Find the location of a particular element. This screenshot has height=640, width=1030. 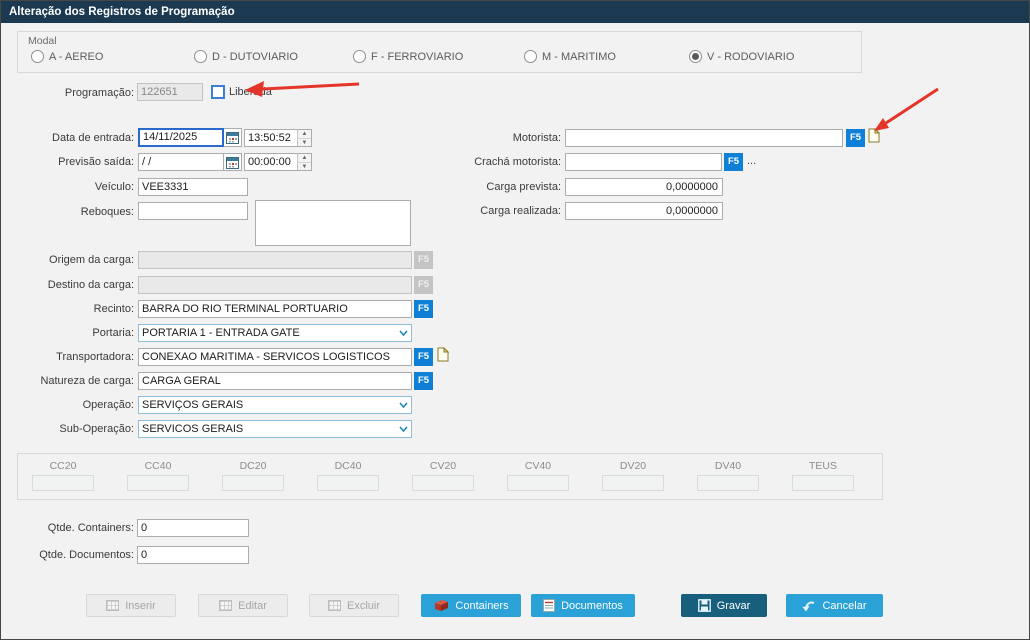

radio-dutoviario: D - DUTOVIARIO is located at coordinates (246, 56).